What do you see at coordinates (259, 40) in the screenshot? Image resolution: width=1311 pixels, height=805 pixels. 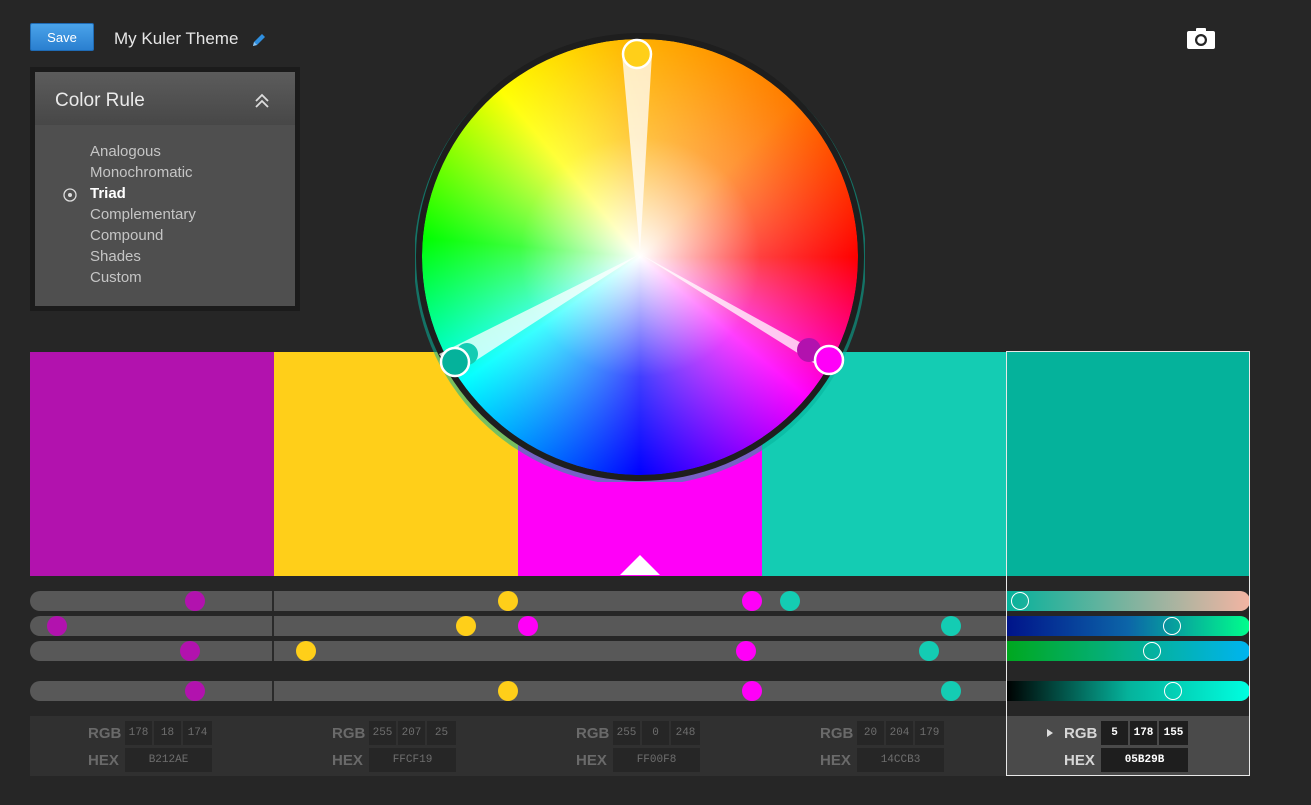 I see `pencil-icon` at bounding box center [259, 40].